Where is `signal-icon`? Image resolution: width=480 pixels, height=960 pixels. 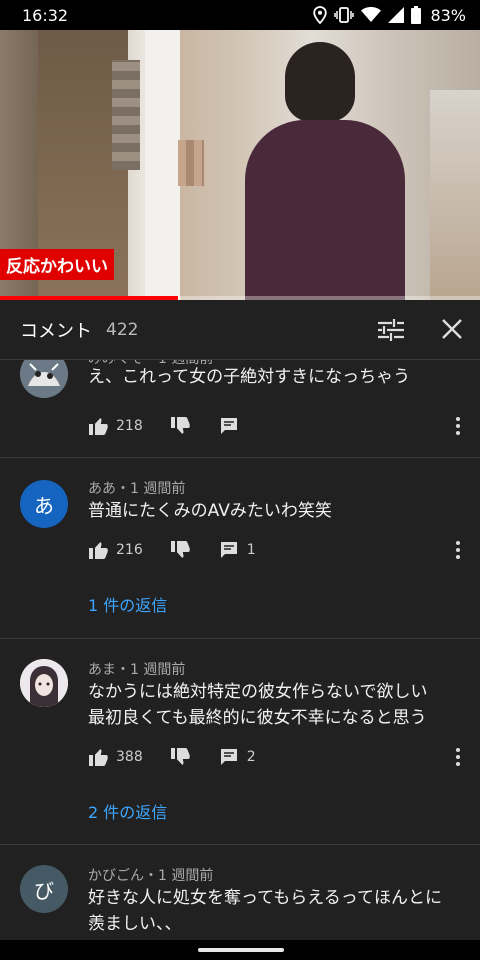
signal-icon is located at coordinates (396, 15).